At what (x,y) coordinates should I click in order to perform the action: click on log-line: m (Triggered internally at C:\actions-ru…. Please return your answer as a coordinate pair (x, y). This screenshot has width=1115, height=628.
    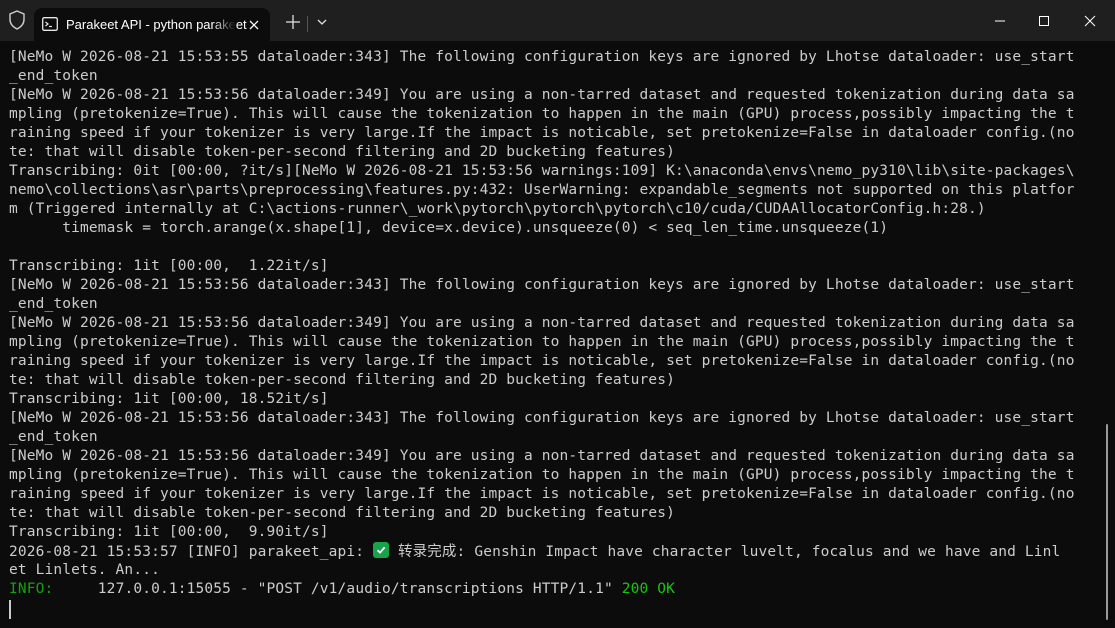
    Looking at the image, I should click on (497, 209).